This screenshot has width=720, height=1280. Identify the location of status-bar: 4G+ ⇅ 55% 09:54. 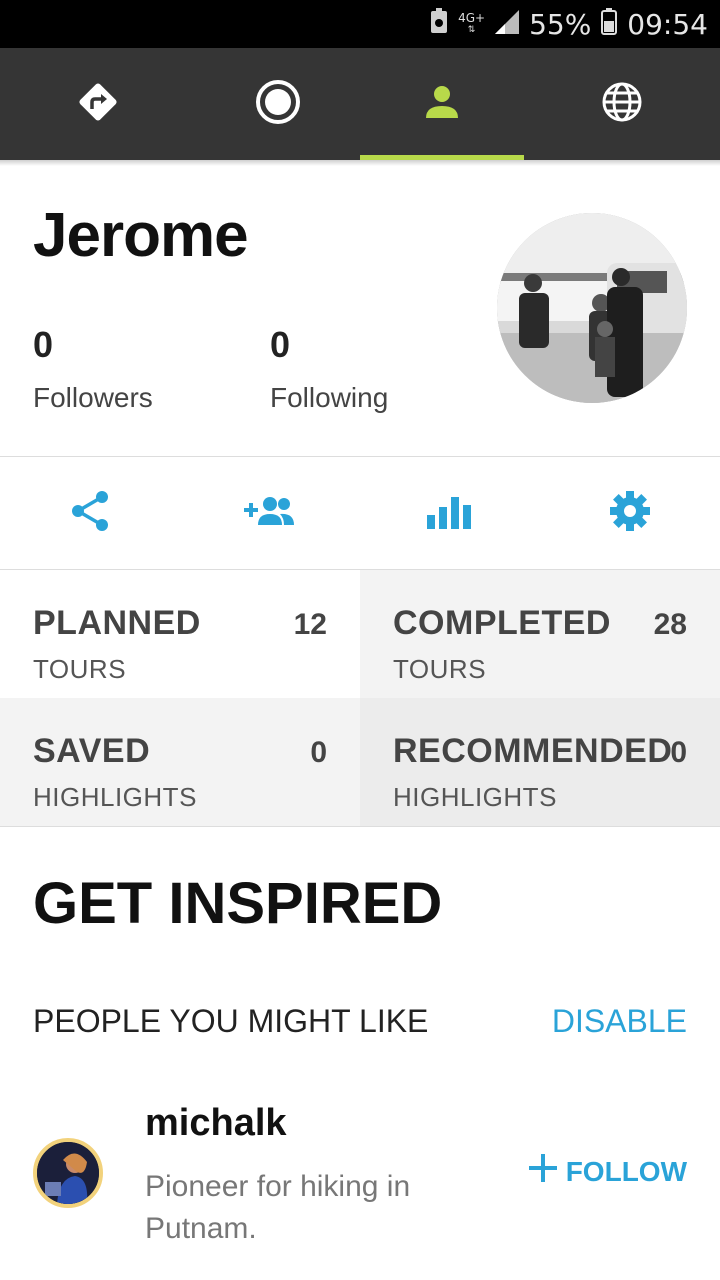
(360, 24).